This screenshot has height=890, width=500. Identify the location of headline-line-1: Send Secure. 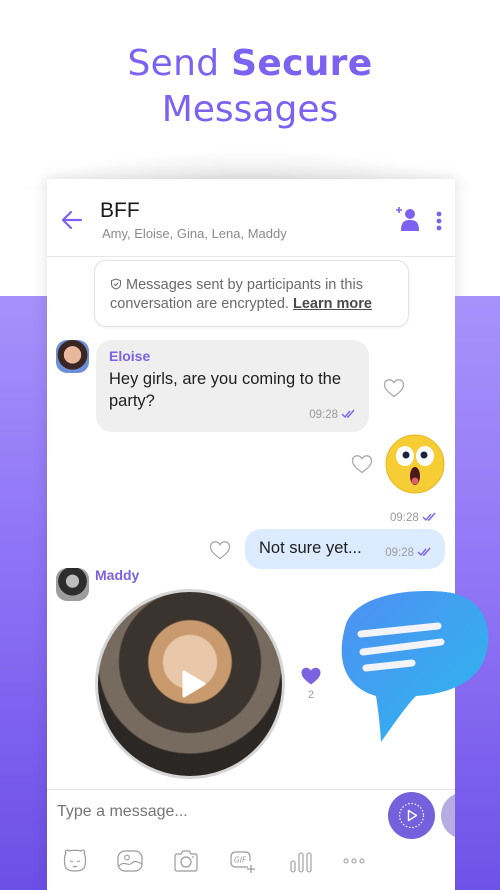
(250, 64).